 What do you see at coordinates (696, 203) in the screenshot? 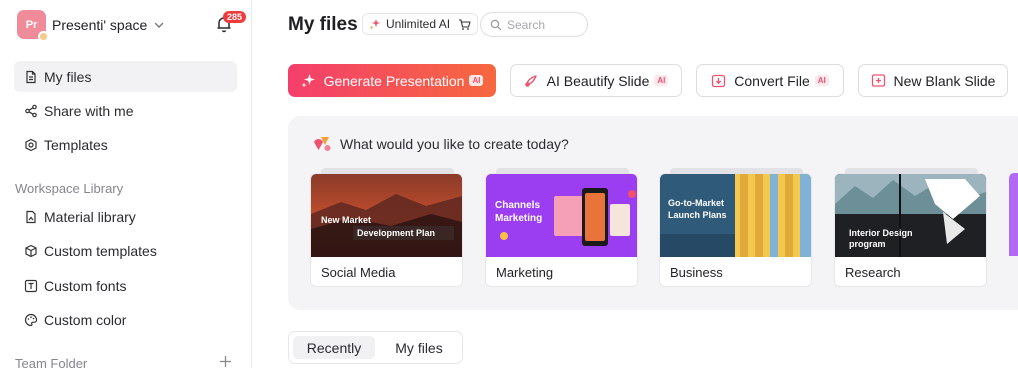
I see `thumb-line1: Go-to-Market` at bounding box center [696, 203].